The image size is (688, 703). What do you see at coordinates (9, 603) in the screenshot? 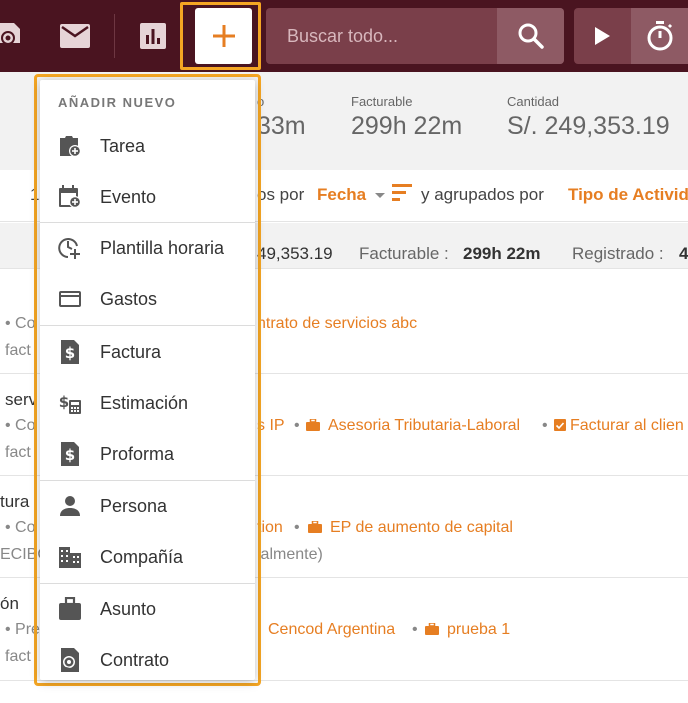
I see `row-title: ón` at bounding box center [9, 603].